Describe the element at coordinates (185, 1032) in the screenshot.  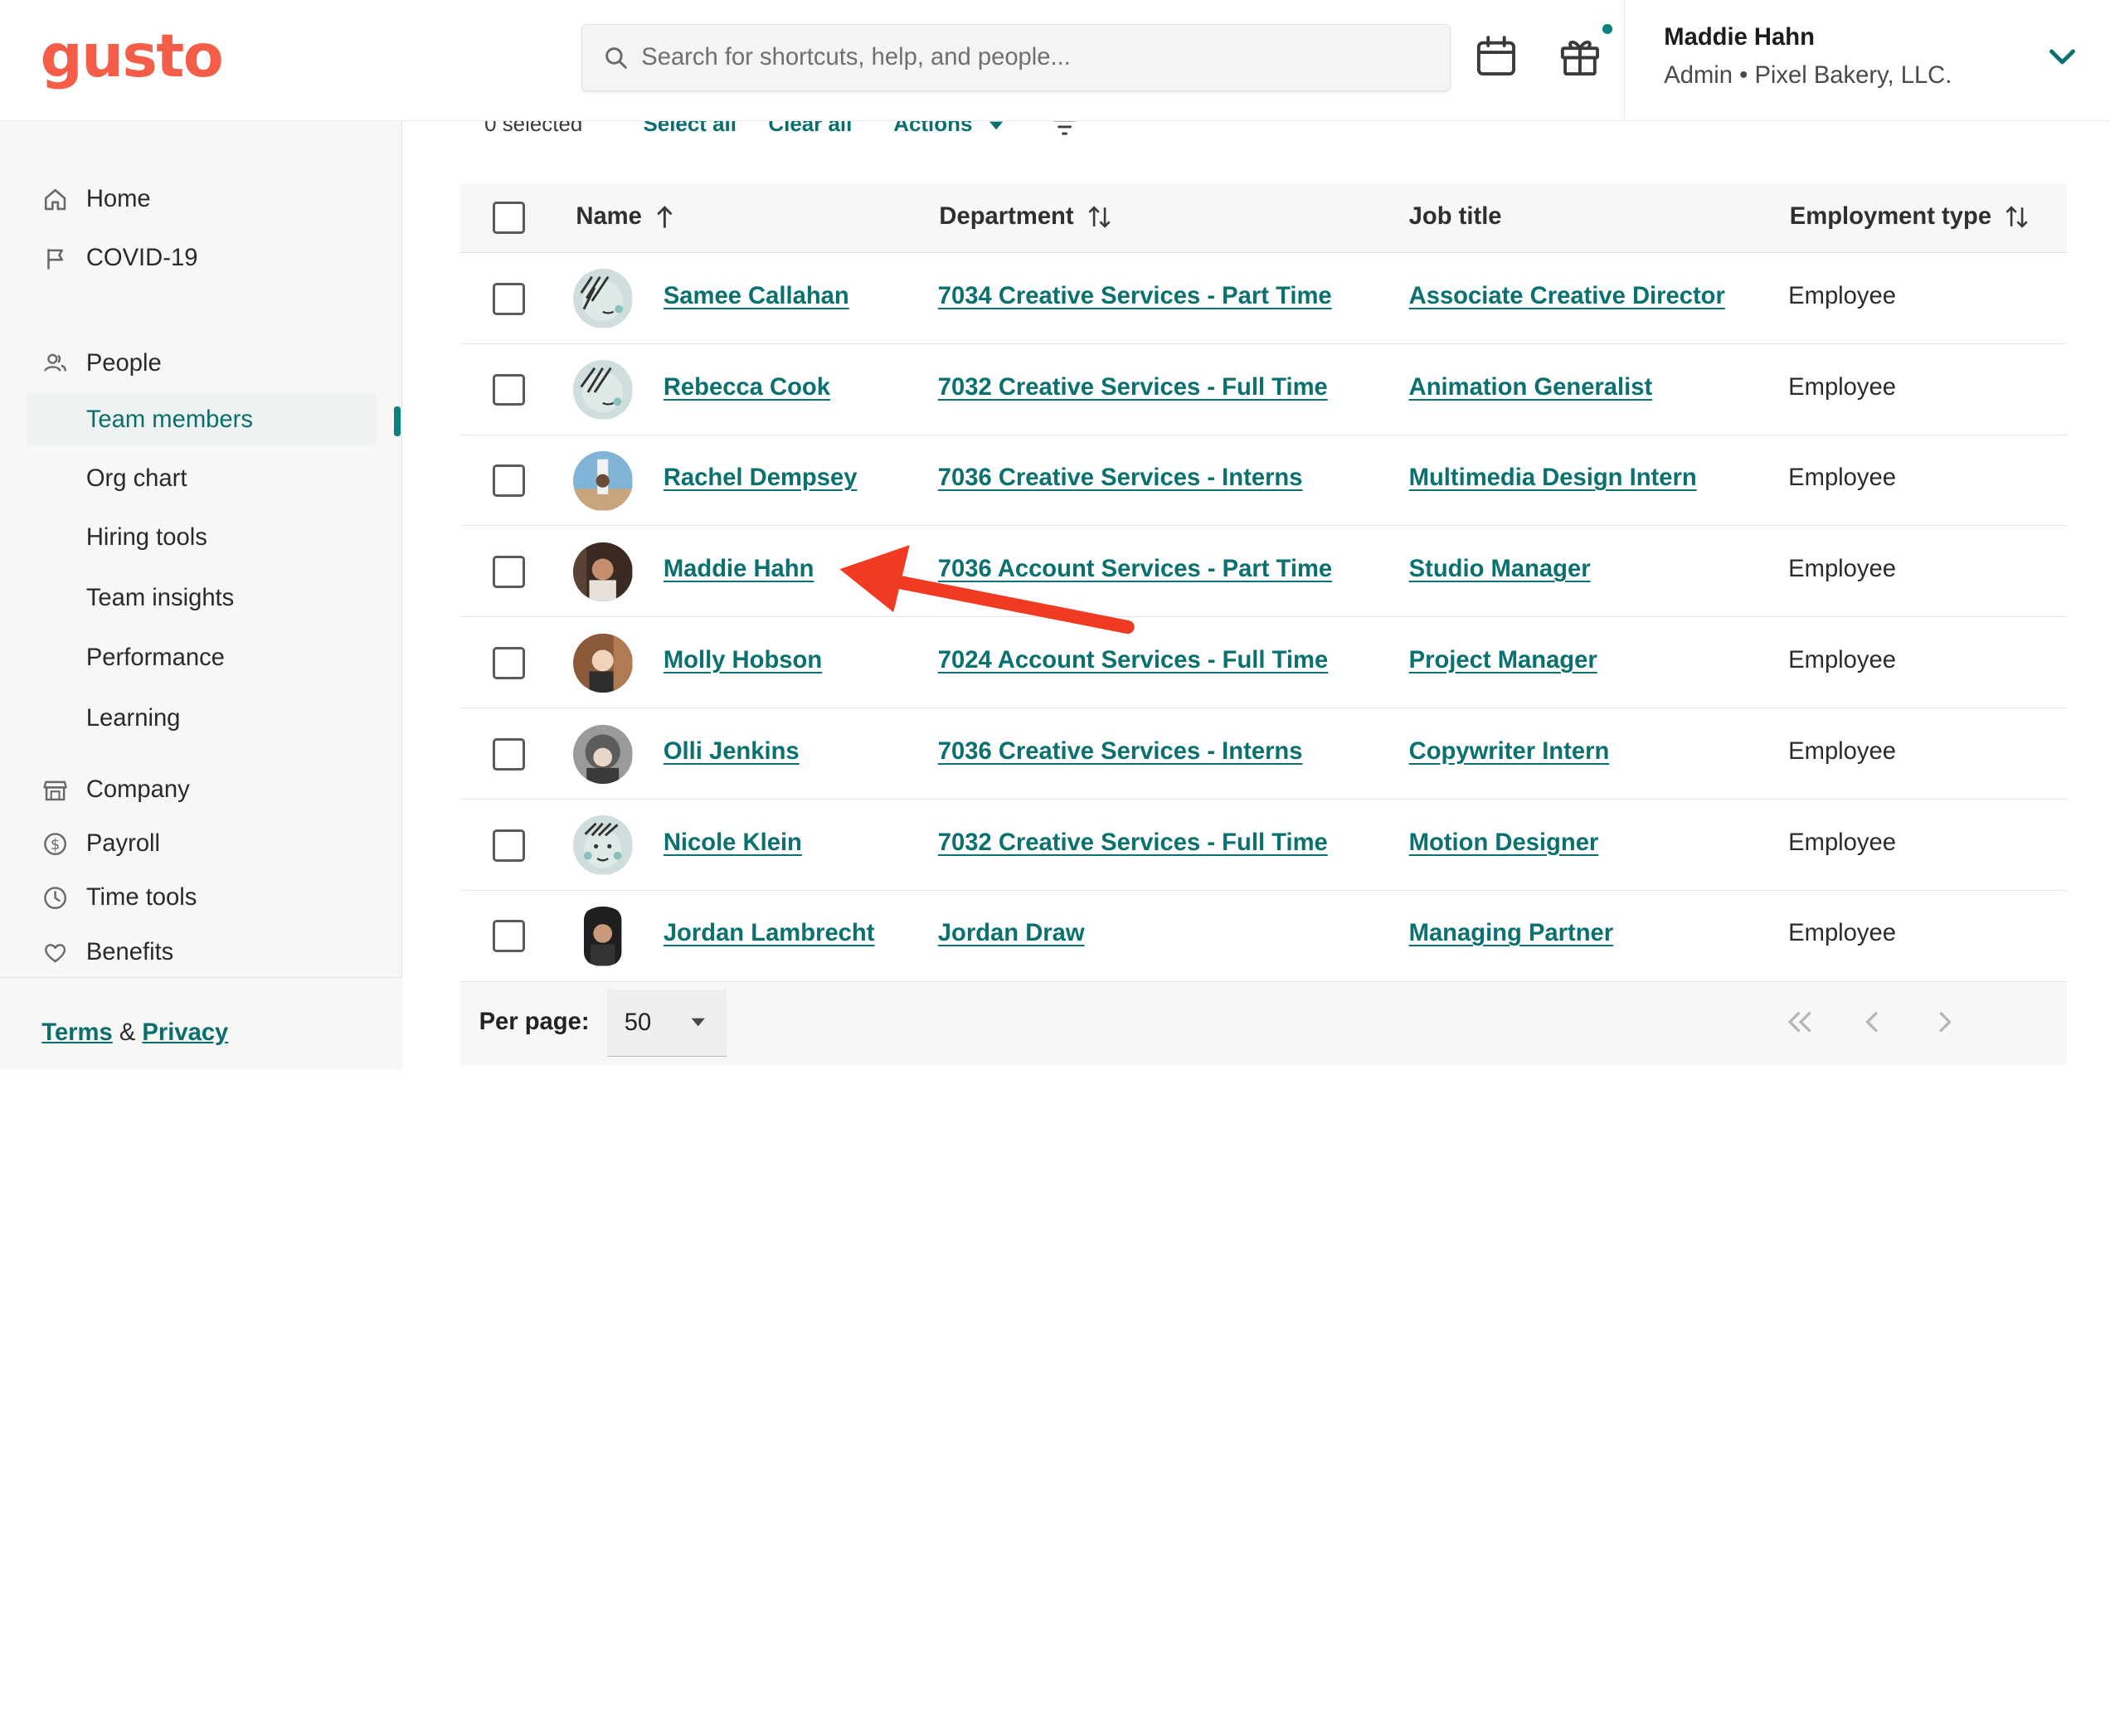
I see `privacy-link: Privacy` at that location.